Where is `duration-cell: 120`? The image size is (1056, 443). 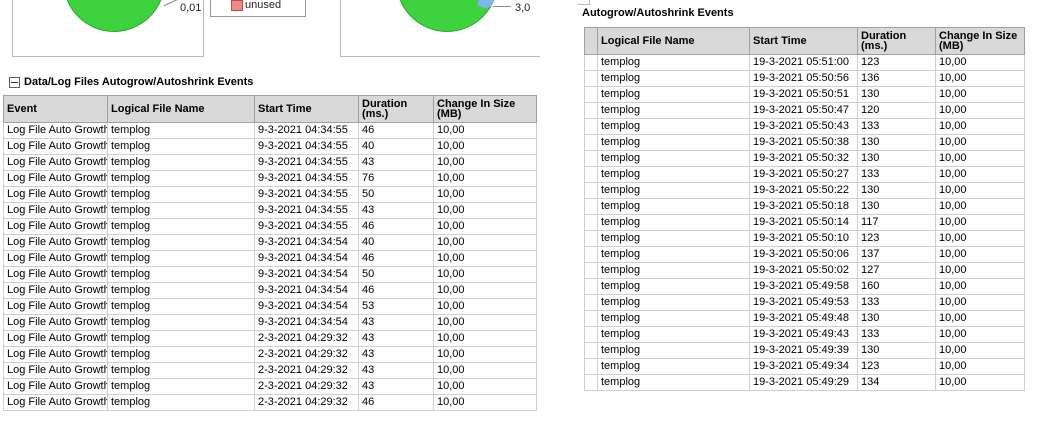
duration-cell: 120 is located at coordinates (896, 110).